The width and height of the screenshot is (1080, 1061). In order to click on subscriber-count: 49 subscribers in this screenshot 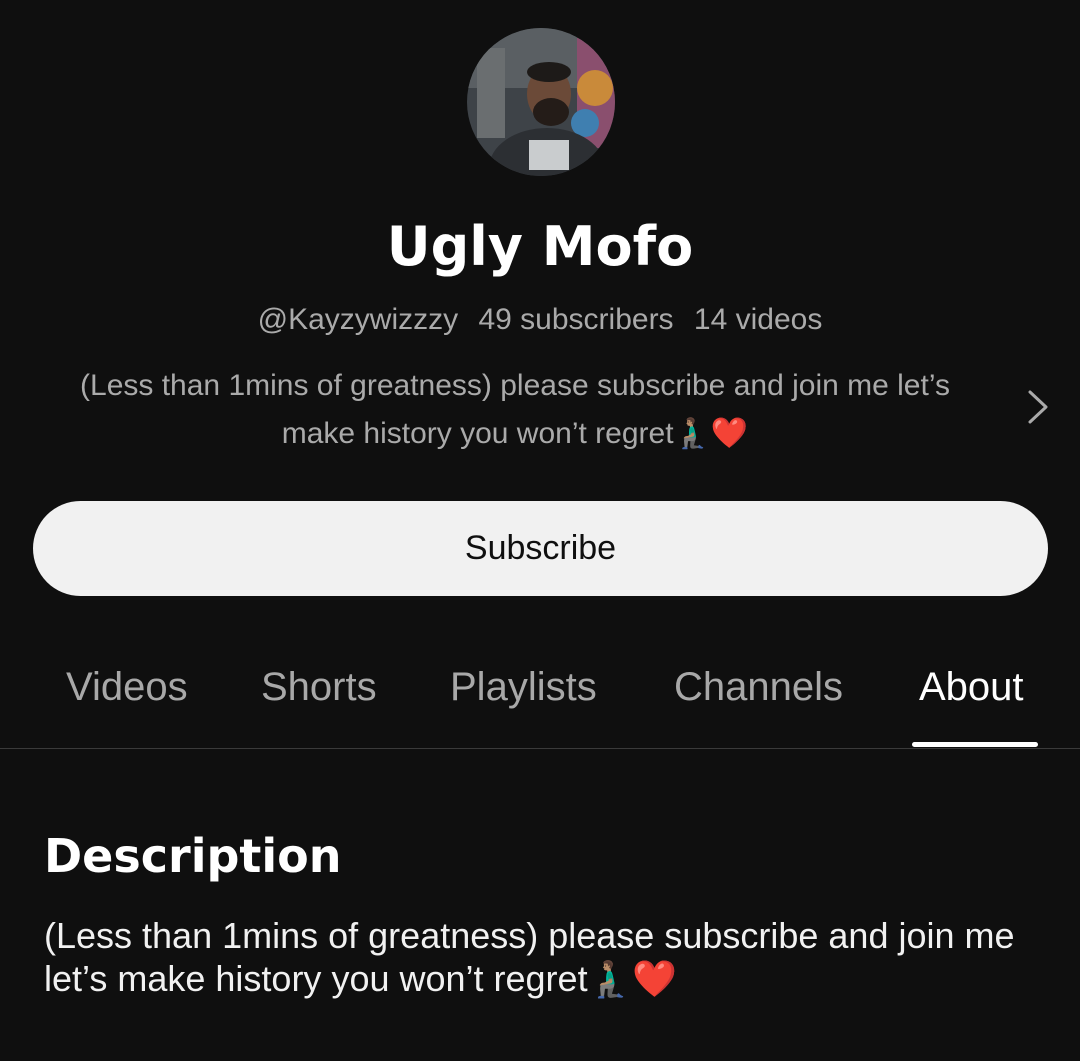, I will do `click(576, 319)`.